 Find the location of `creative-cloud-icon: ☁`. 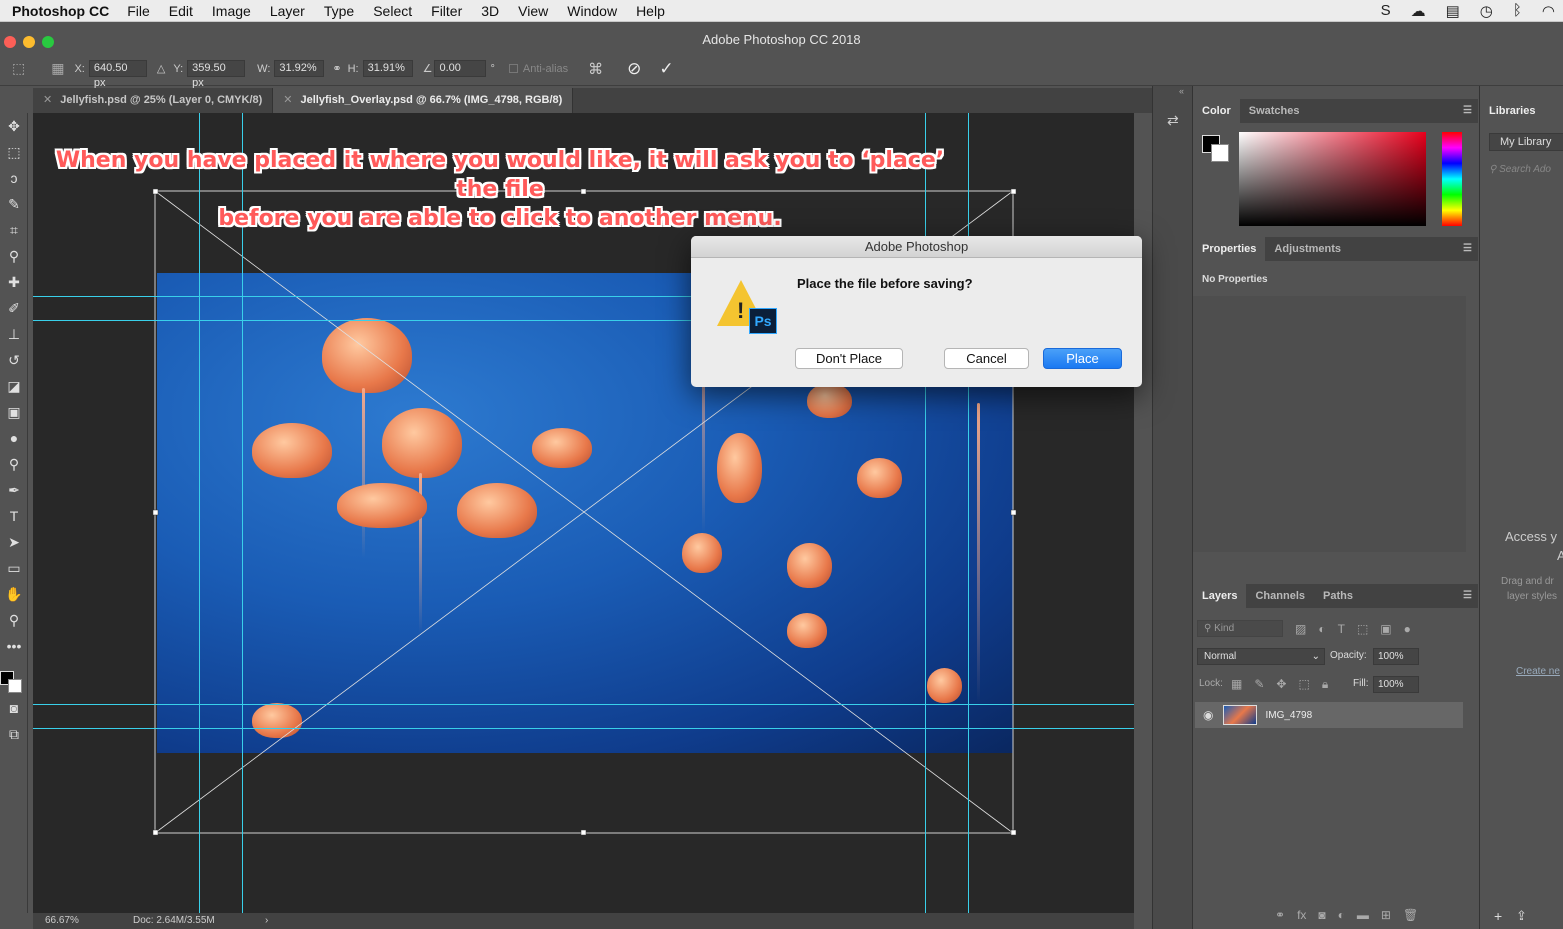

creative-cloud-icon: ☁ is located at coordinates (1418, 11).